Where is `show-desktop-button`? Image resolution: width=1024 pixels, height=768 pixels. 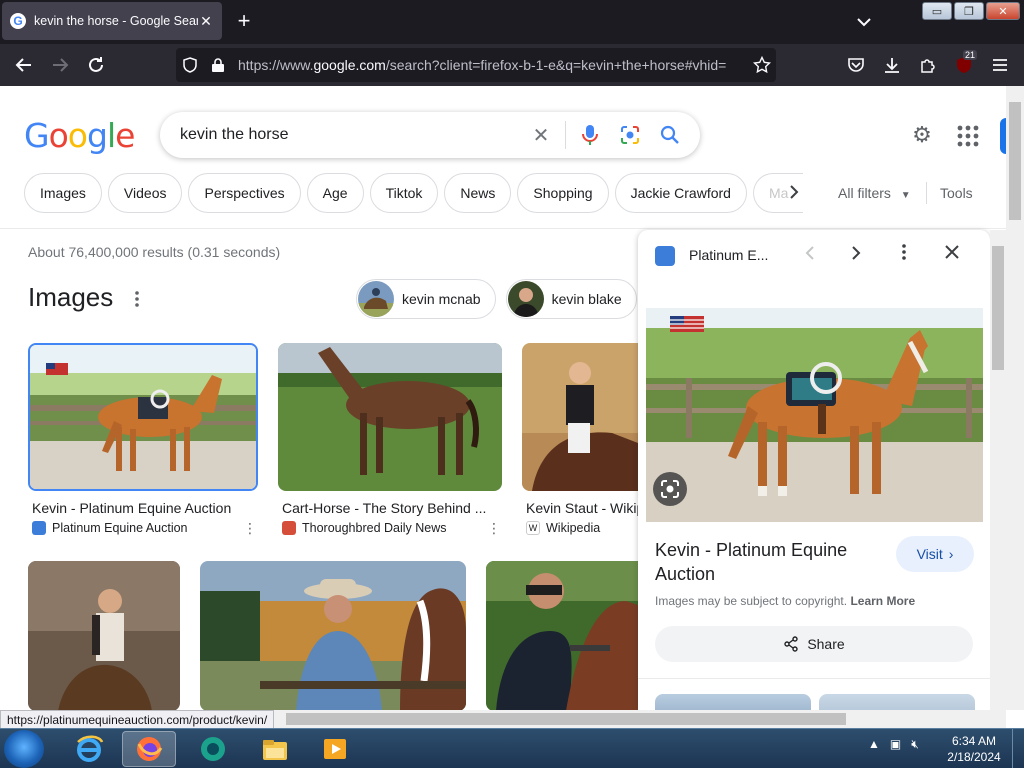
show-desktop-button is located at coordinates (1018, 748).